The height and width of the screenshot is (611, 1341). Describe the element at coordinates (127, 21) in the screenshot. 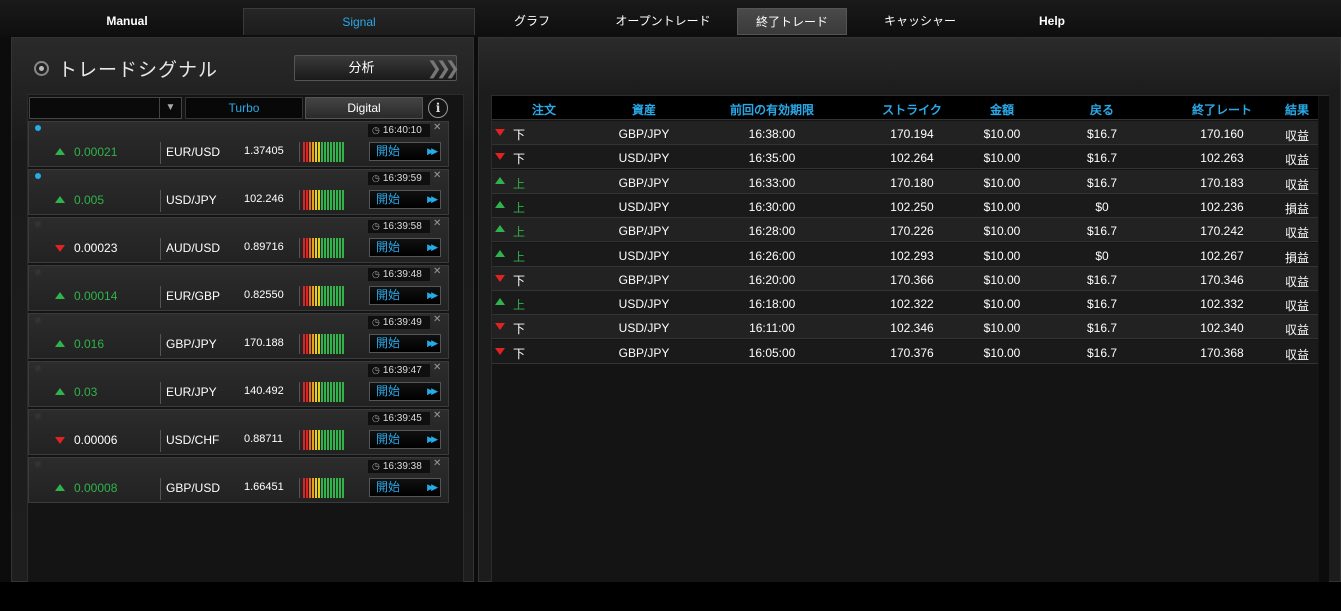

I see `nav-manual: Manual` at that location.